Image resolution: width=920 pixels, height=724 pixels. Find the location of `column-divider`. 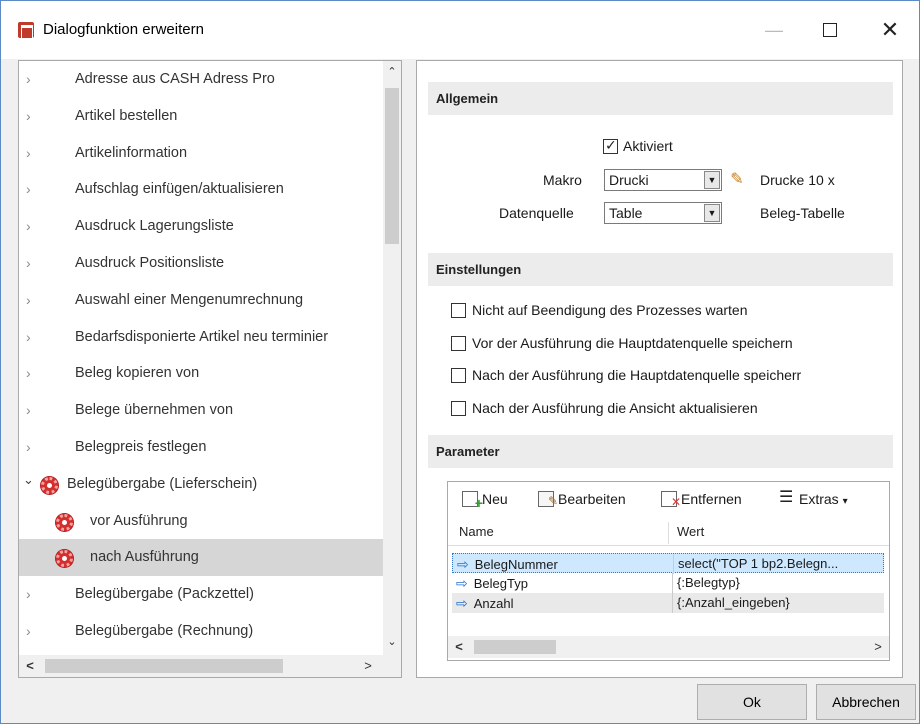

column-divider is located at coordinates (668, 533).